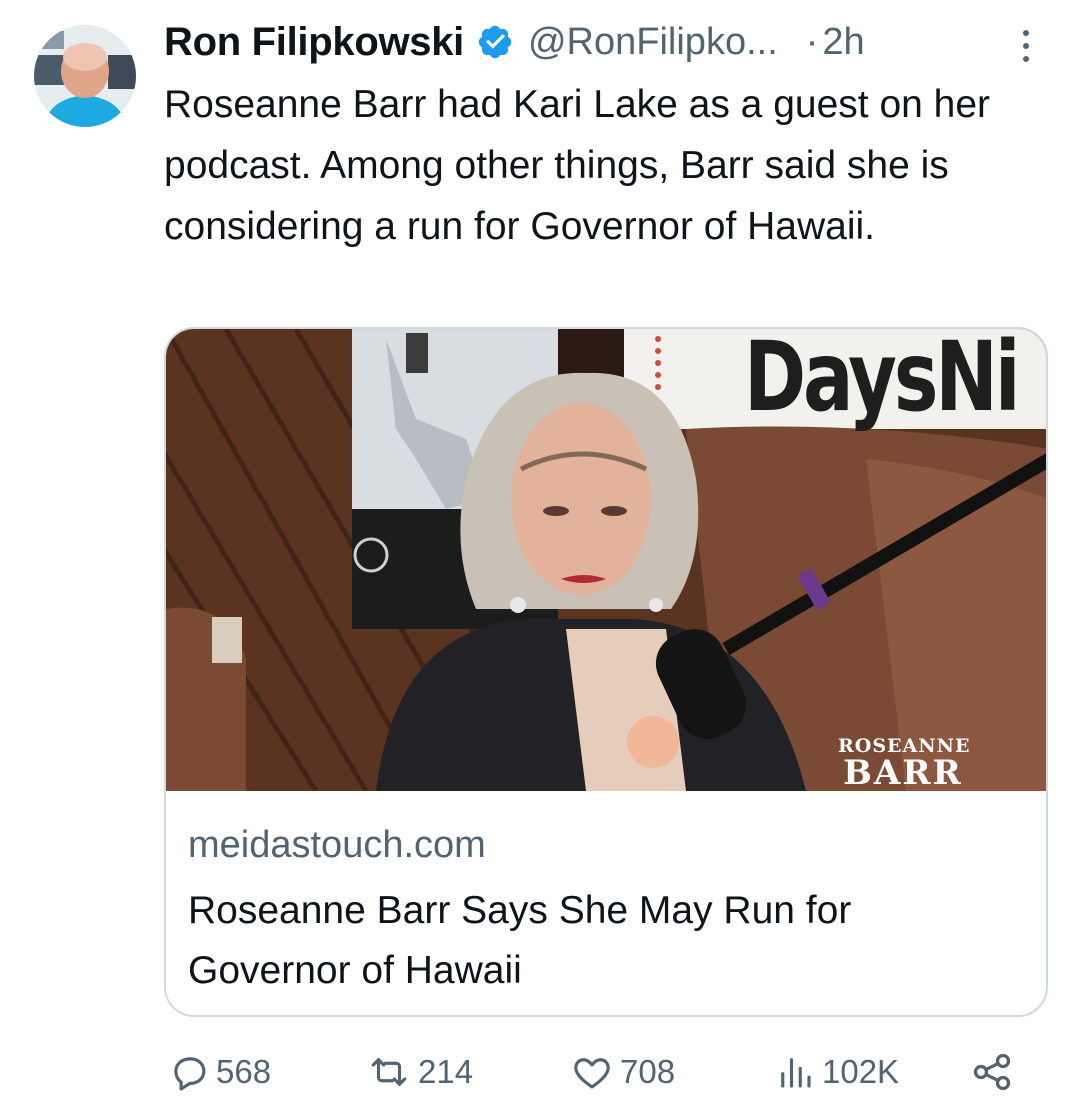 This screenshot has width=1080, height=1114. I want to click on watermark-bottom: BARR, so click(903, 772).